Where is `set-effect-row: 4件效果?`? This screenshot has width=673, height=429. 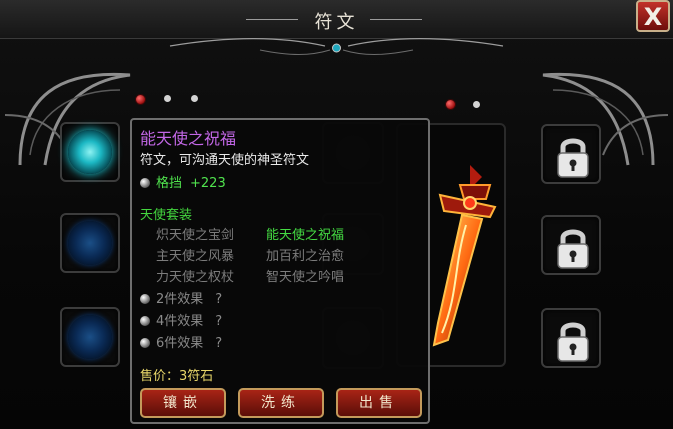
set-effect-row: 4件效果? is located at coordinates (181, 319).